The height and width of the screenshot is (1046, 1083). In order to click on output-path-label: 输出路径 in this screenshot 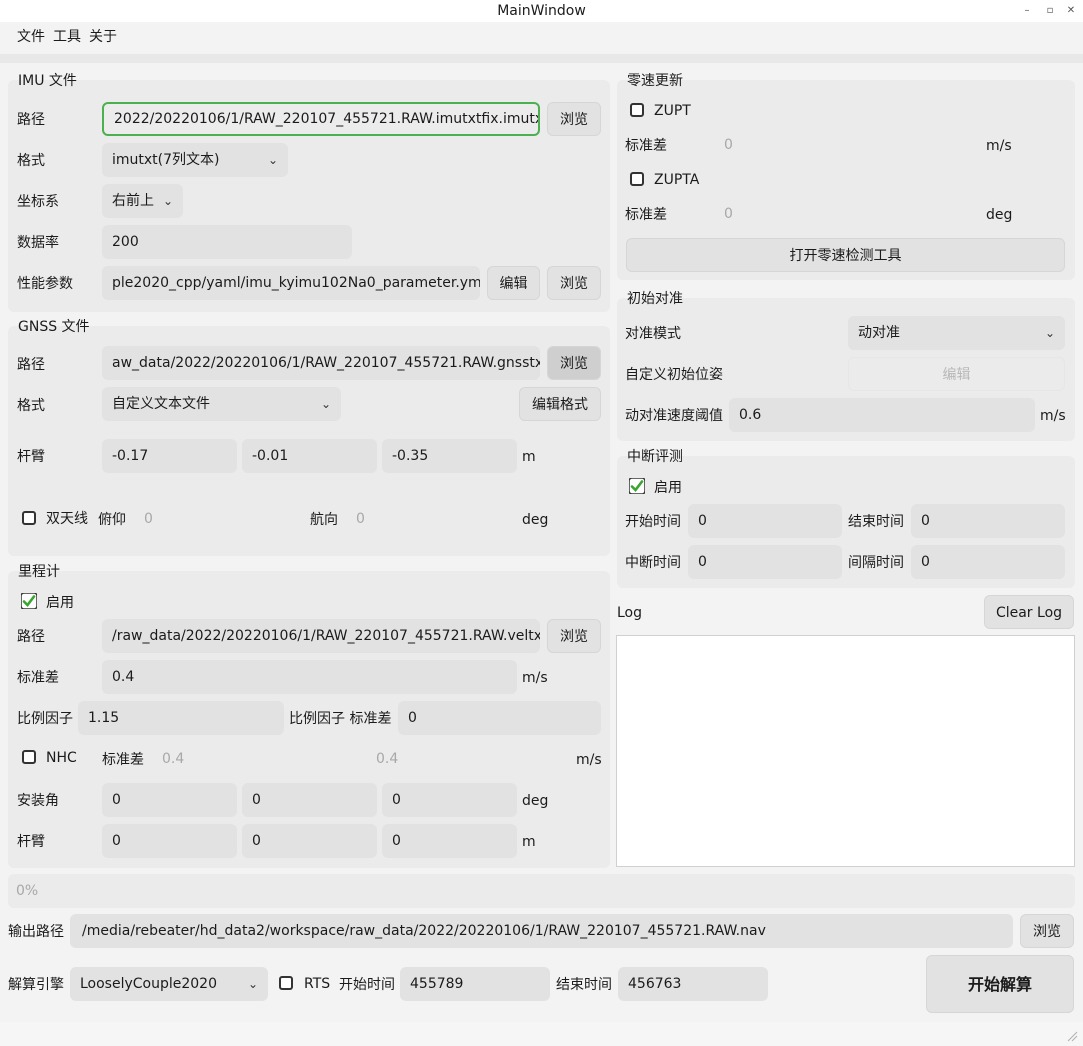, I will do `click(36, 932)`.